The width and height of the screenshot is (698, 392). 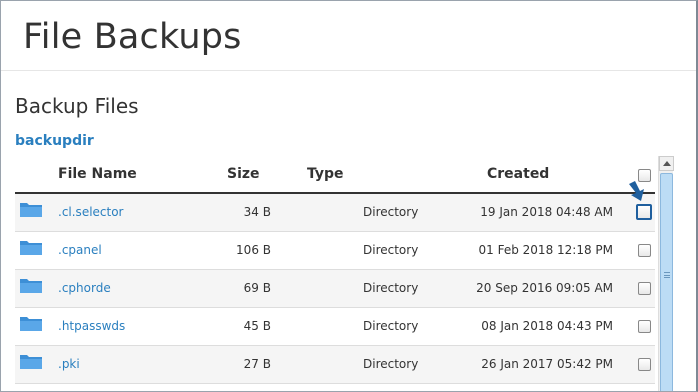 I want to click on table-header: File Name Size Type Created, so click(x=335, y=175).